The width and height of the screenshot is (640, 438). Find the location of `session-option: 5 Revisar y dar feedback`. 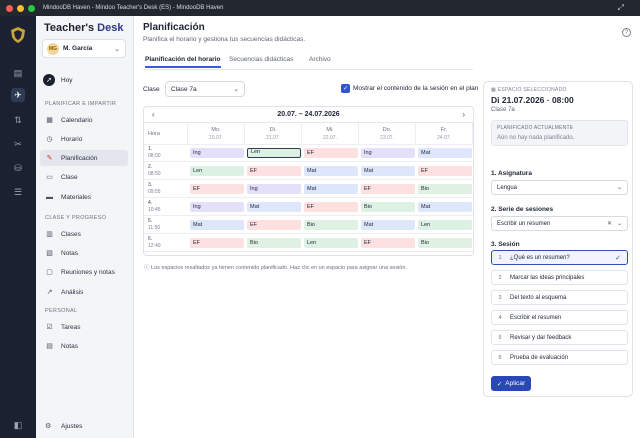

session-option: 5 Revisar y dar feedback is located at coordinates (559, 337).